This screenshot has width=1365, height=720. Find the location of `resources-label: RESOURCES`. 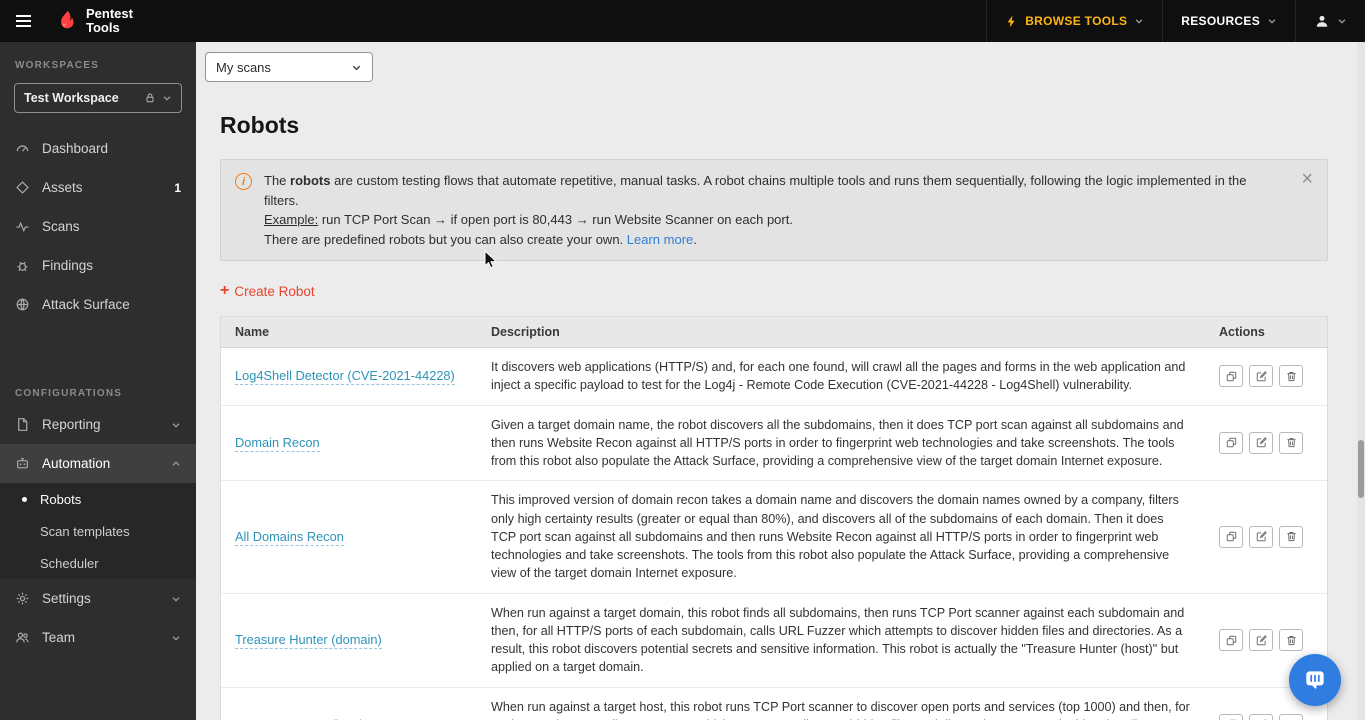

resources-label: RESOURCES is located at coordinates (1220, 21).